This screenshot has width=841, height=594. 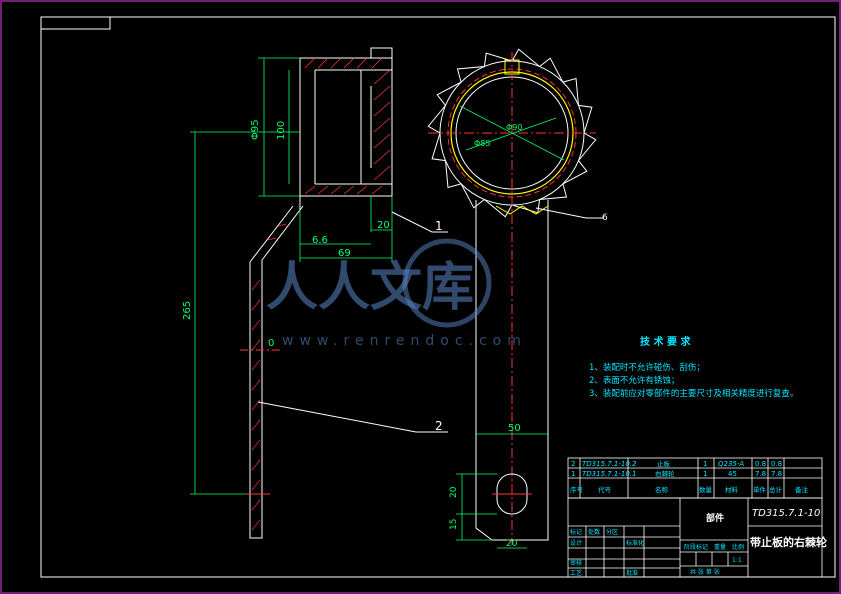 I want to click on drawing-number: TD315.7.1-10, so click(x=786, y=513).